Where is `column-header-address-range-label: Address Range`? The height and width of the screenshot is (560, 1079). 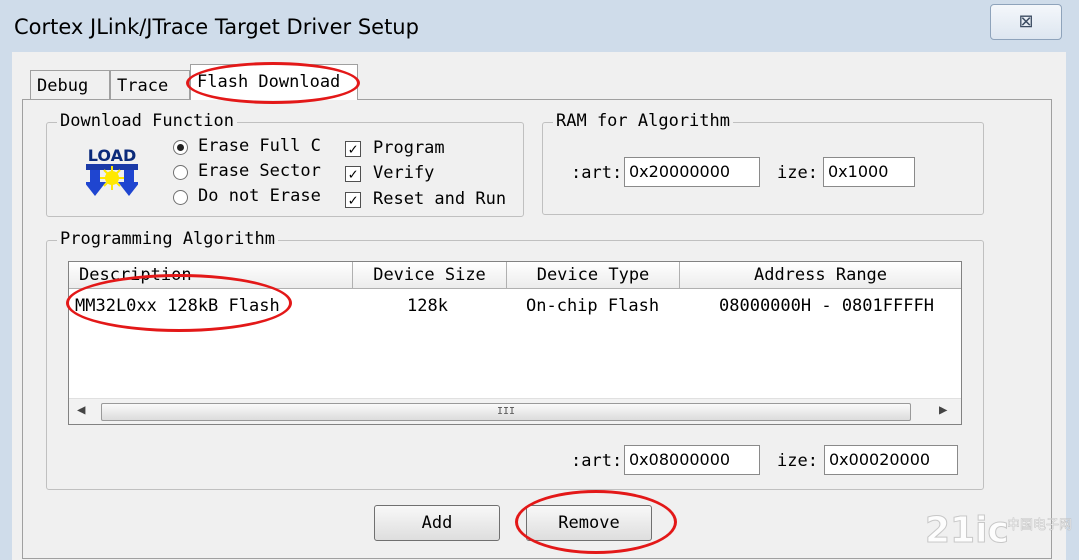
column-header-address-range-label: Address Range is located at coordinates (820, 275).